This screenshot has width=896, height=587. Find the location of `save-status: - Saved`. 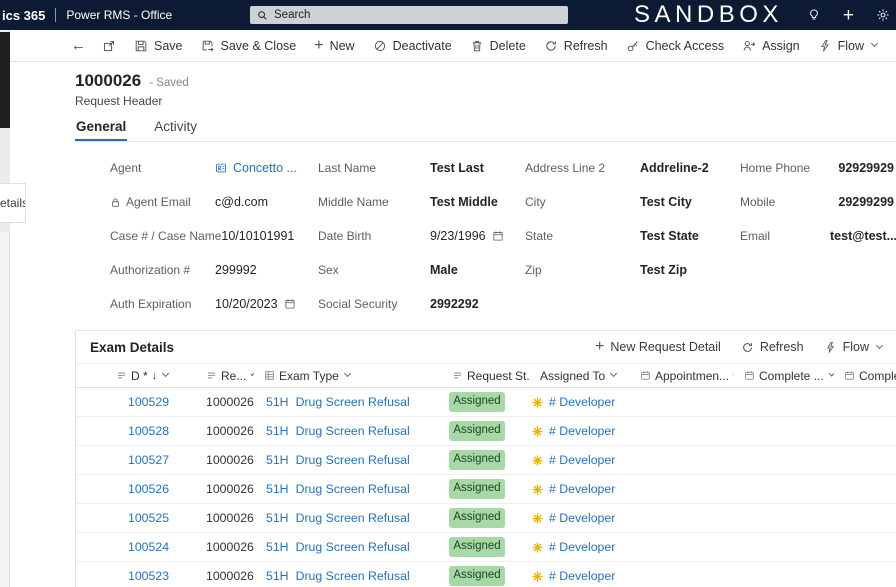

save-status: - Saved is located at coordinates (169, 83).